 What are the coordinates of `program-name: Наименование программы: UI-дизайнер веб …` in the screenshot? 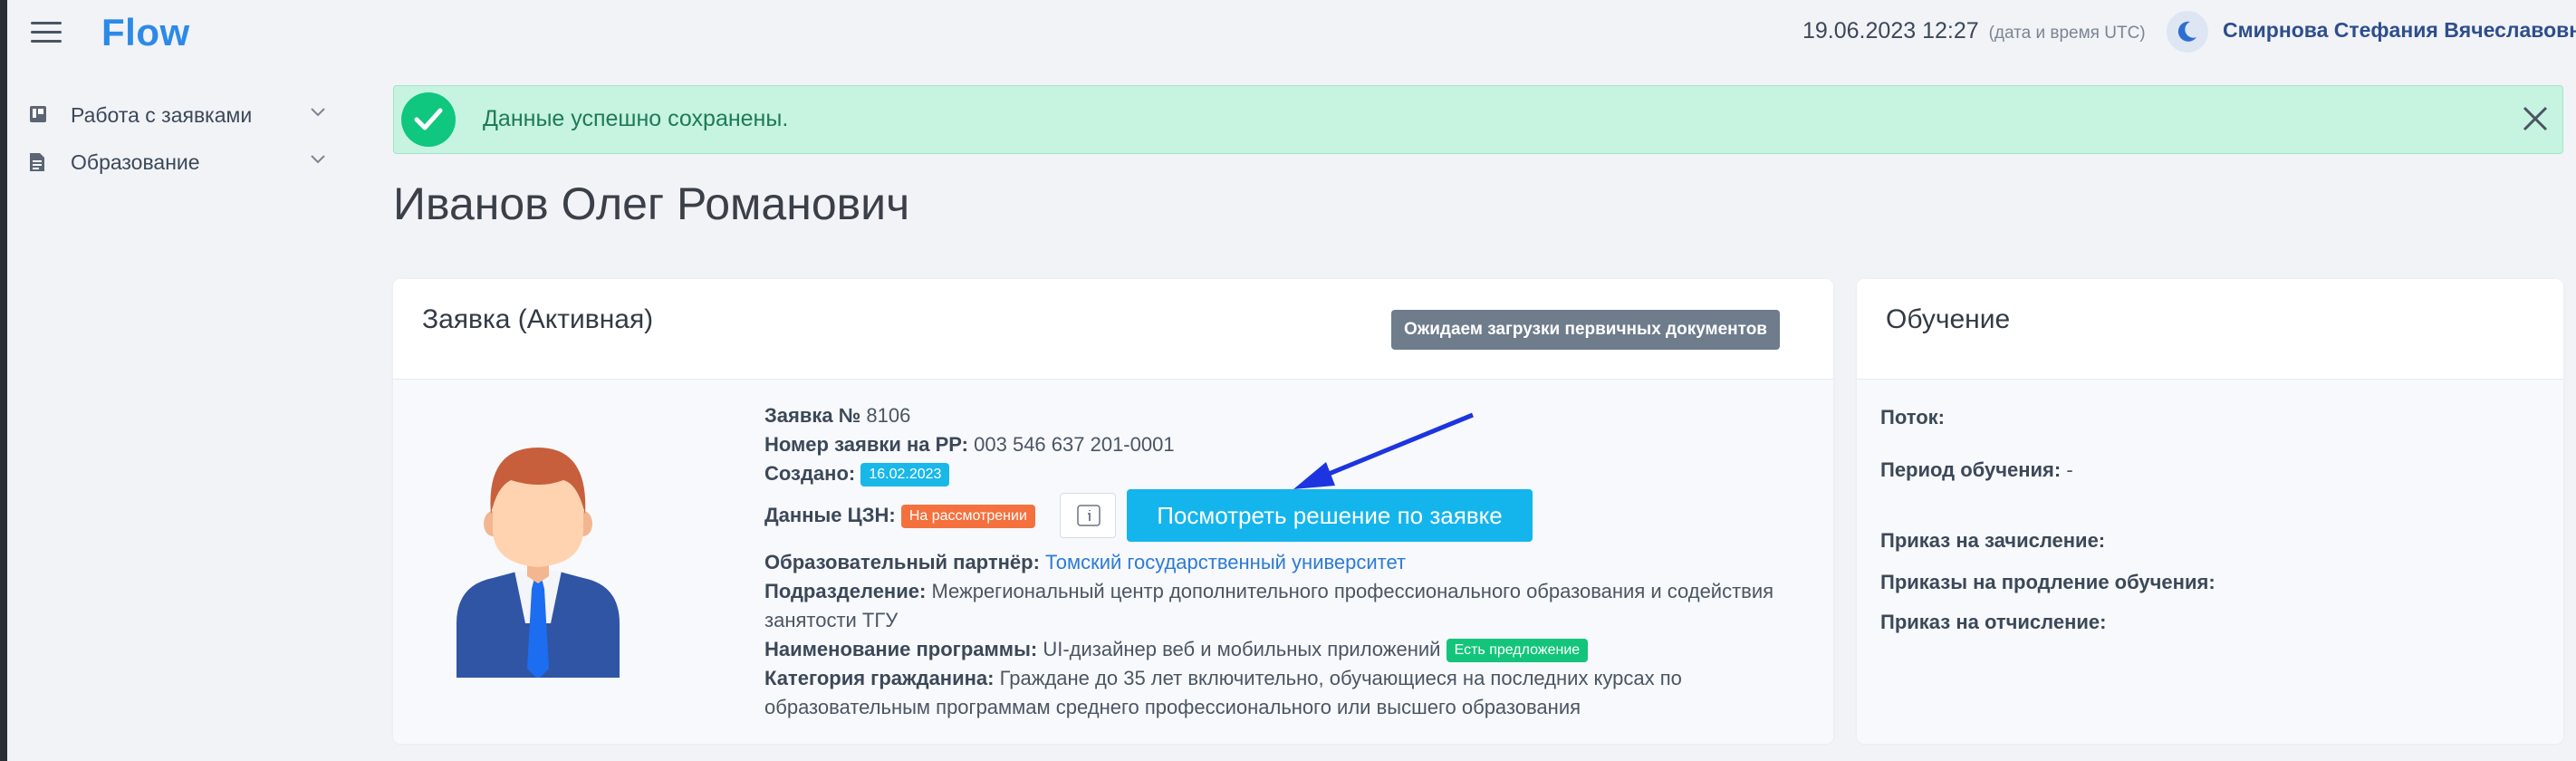 It's located at (1176, 650).